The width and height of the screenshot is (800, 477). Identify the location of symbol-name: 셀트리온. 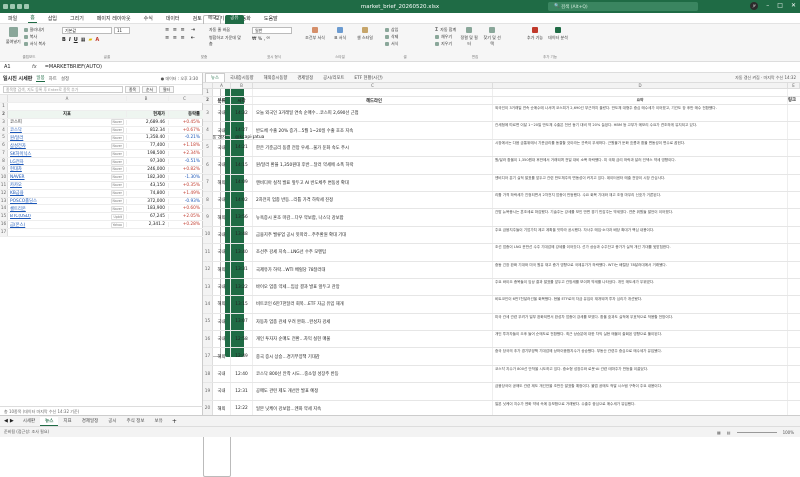
(18, 209).